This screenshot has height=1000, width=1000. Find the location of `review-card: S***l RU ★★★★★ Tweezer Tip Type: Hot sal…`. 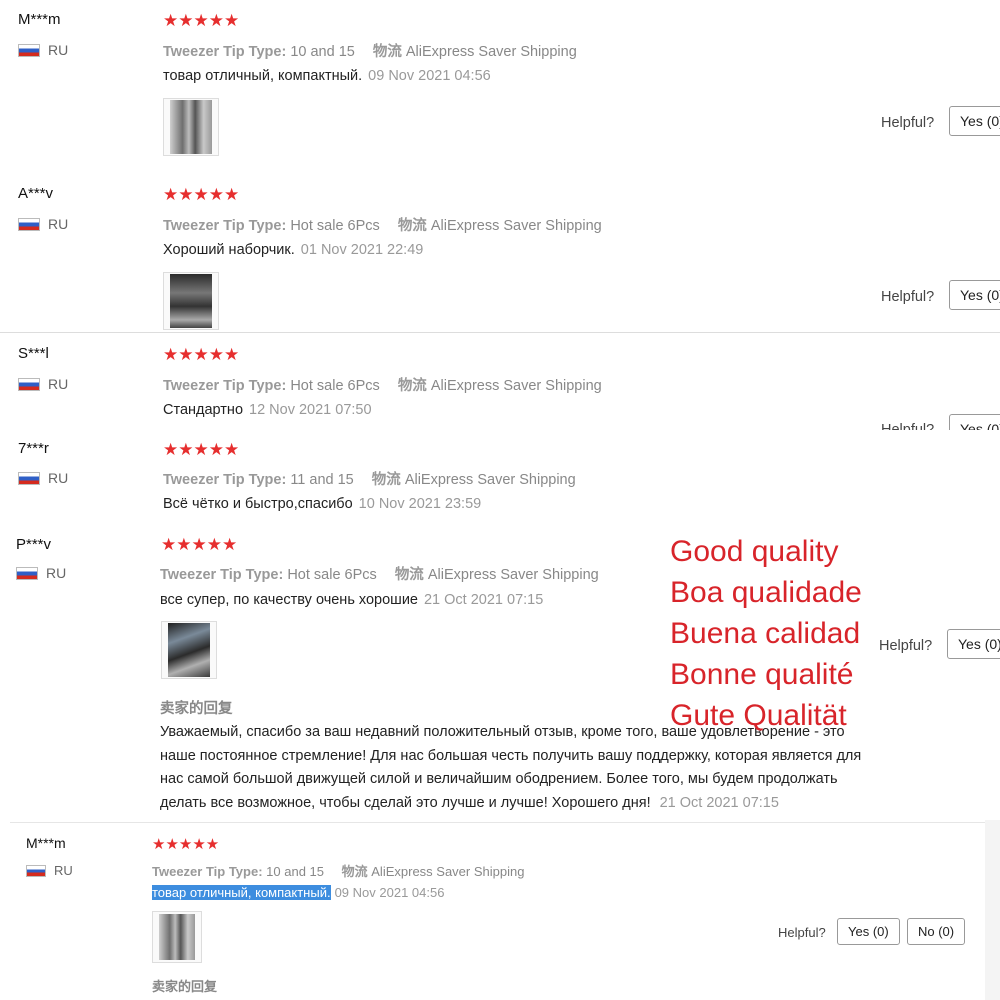

review-card: S***l RU ★★★★★ Tweezer Tip Type: Hot sal… is located at coordinates (500, 382).